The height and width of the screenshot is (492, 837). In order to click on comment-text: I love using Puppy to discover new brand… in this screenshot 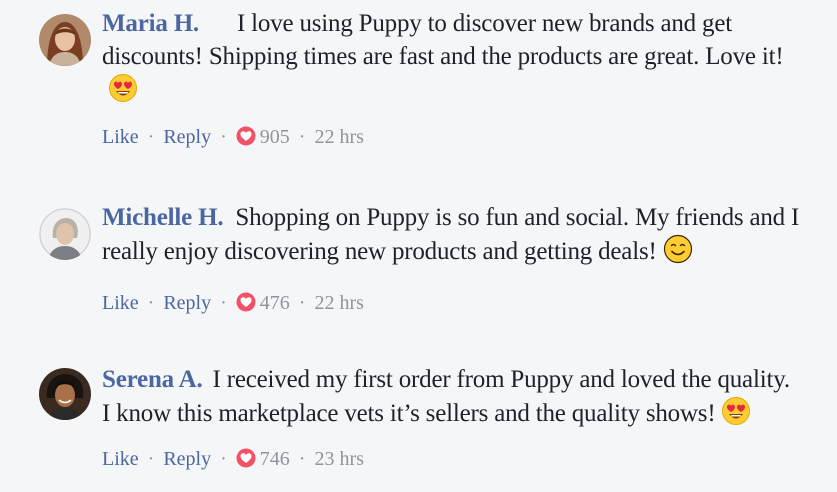, I will do `click(443, 40)`.